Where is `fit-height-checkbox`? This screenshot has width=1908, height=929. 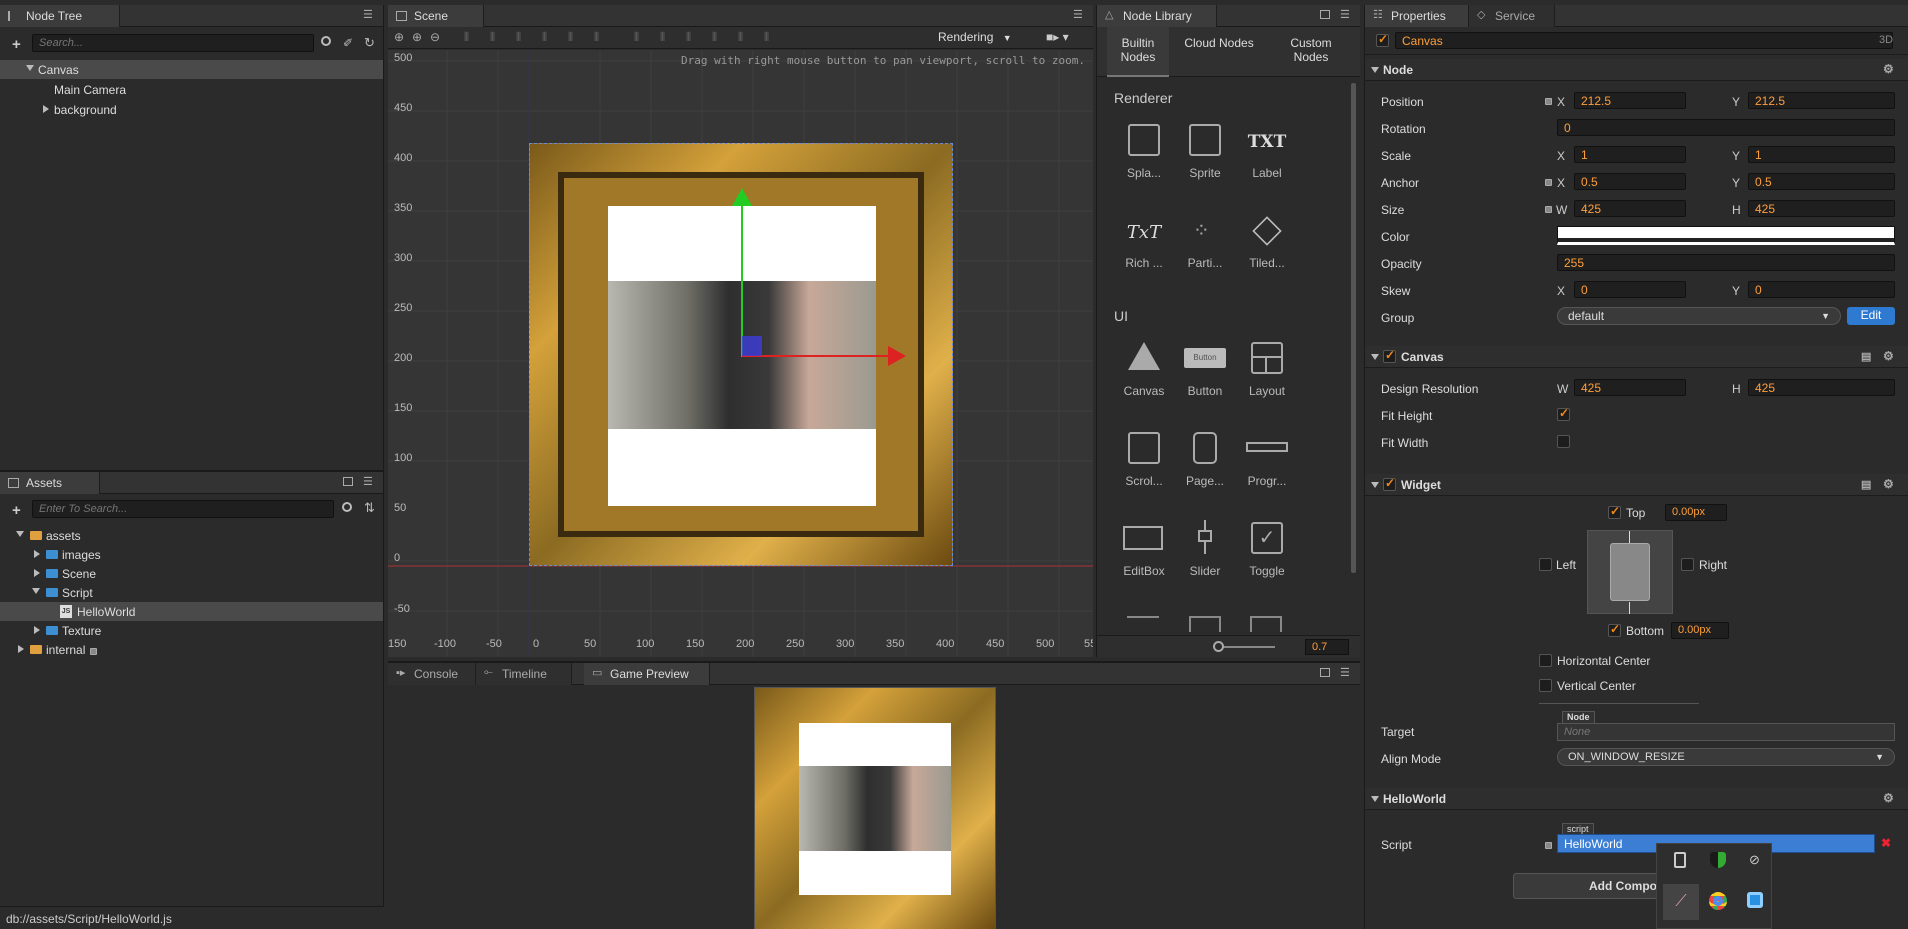 fit-height-checkbox is located at coordinates (1563, 413).